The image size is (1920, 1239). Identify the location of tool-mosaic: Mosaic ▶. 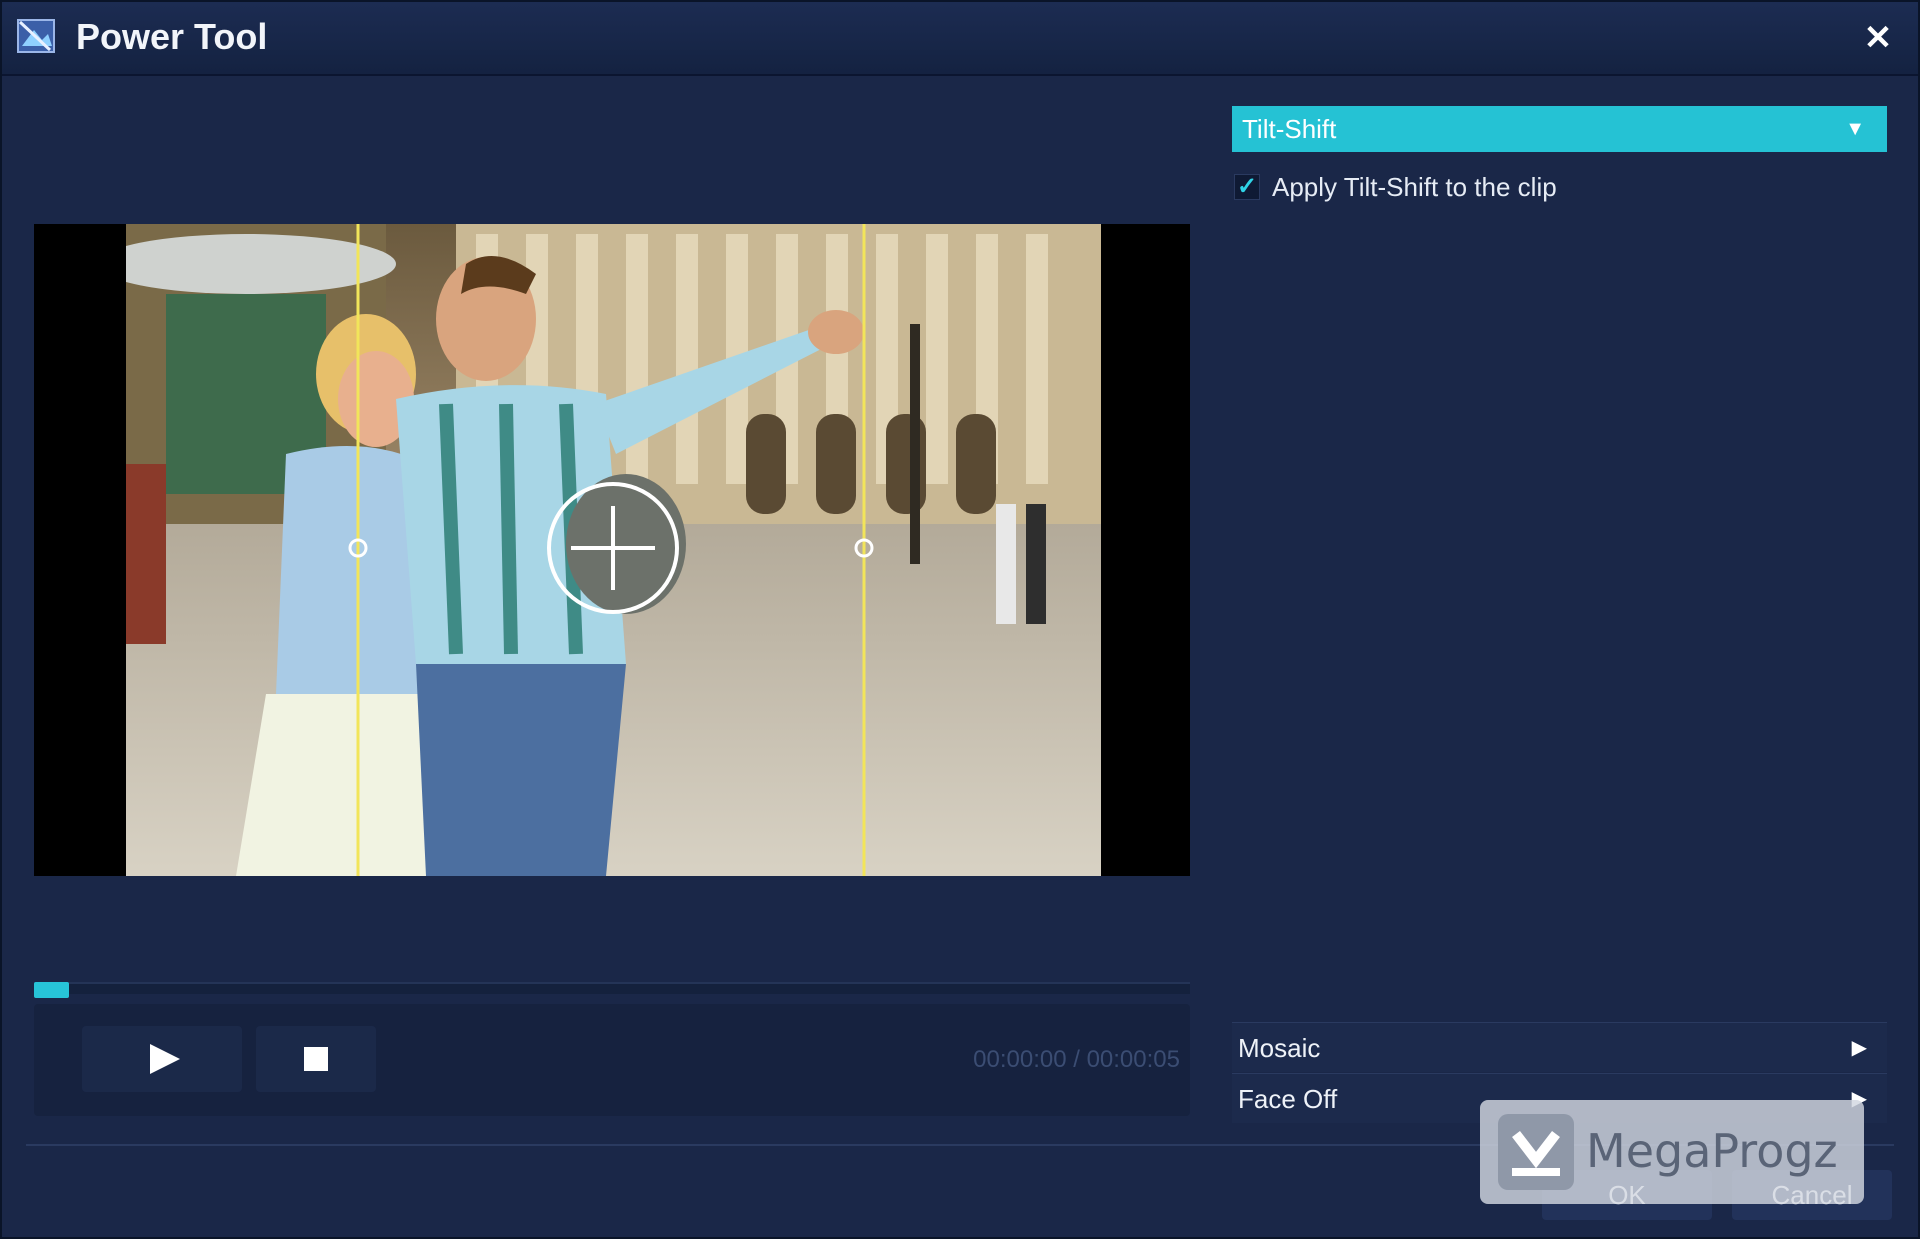
(1559, 1047).